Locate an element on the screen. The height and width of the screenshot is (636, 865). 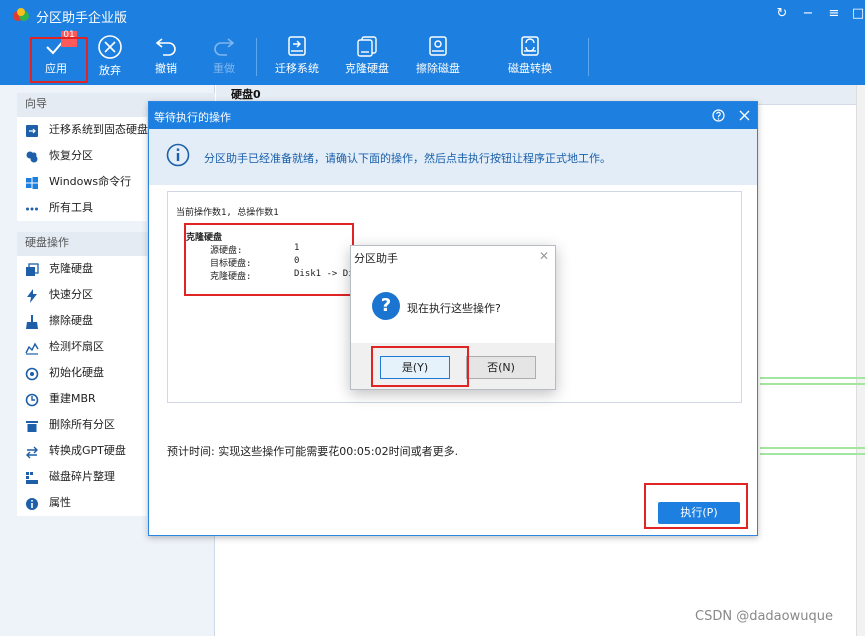
disk-convert-button: 磁盘转换 is located at coordinates (530, 57).